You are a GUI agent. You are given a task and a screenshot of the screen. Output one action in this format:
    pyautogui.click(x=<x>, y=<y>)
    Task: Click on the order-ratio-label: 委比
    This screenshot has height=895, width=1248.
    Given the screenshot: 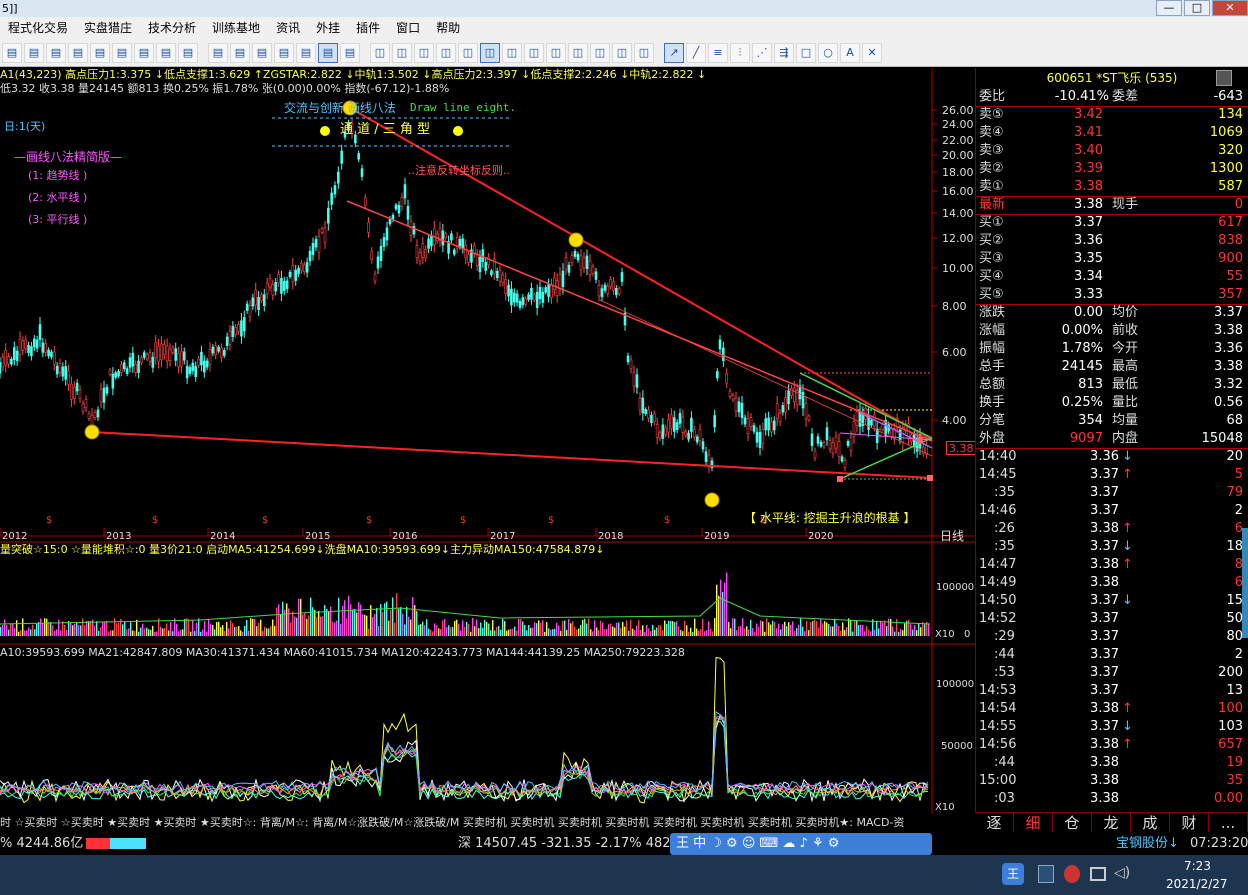 What is the action you would take?
    pyautogui.click(x=992, y=96)
    